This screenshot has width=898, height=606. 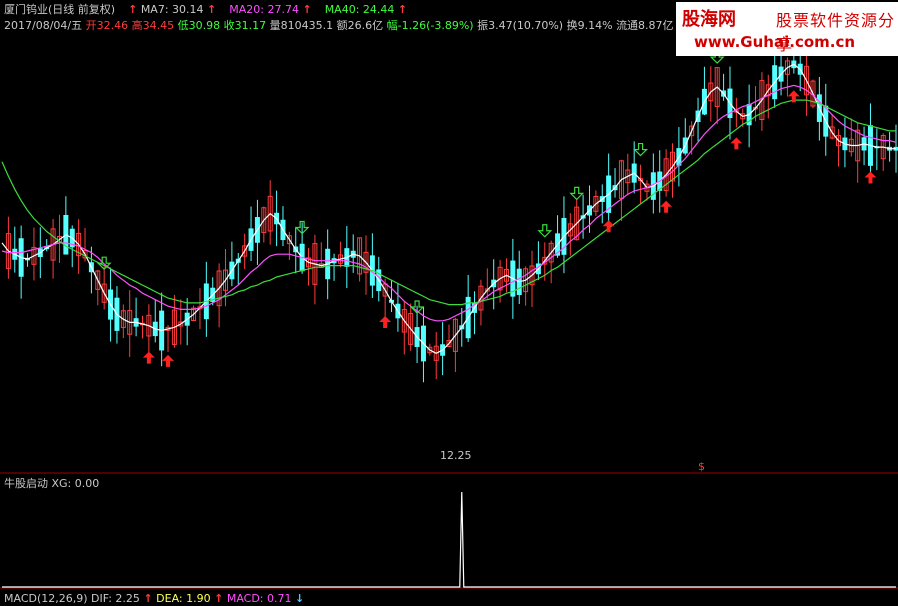 I want to click on float-value: 流通8.87亿, so click(x=645, y=25).